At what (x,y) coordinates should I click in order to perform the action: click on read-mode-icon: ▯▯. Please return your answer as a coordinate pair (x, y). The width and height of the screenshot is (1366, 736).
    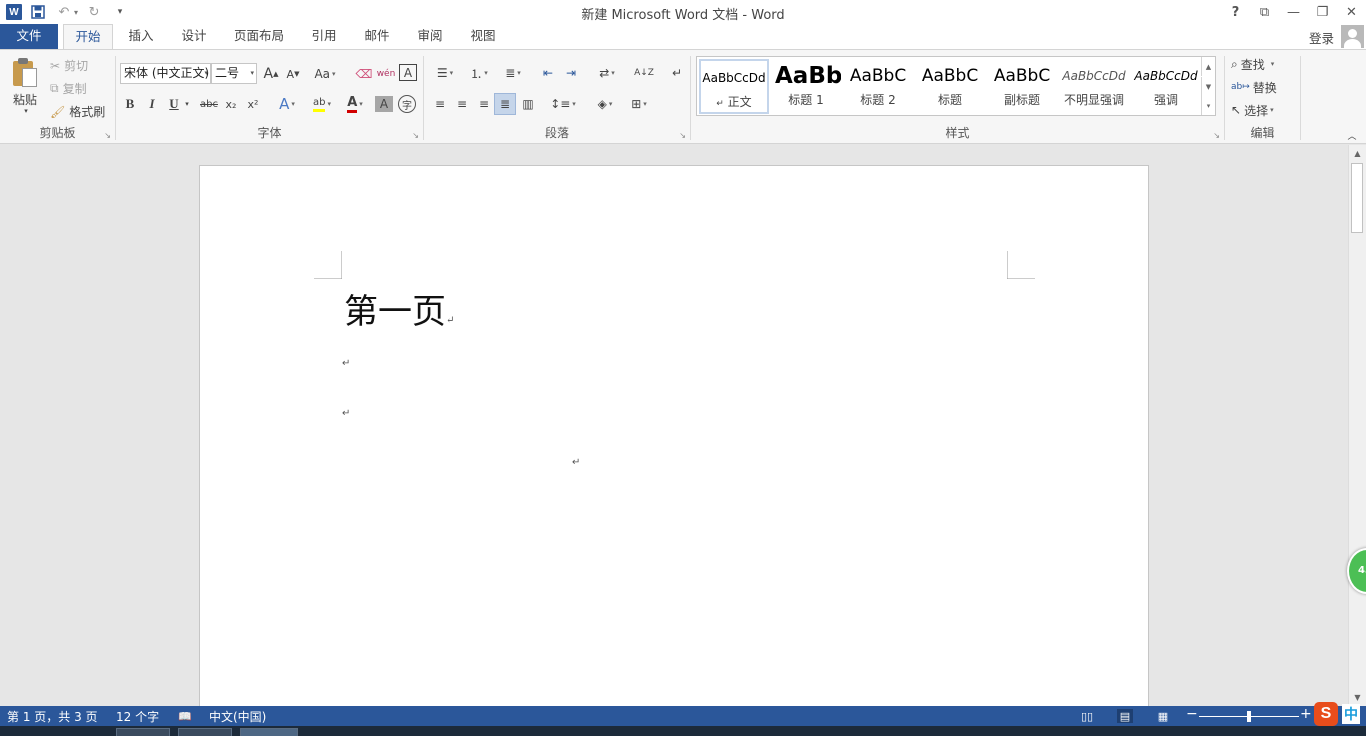
    Looking at the image, I should click on (1087, 716).